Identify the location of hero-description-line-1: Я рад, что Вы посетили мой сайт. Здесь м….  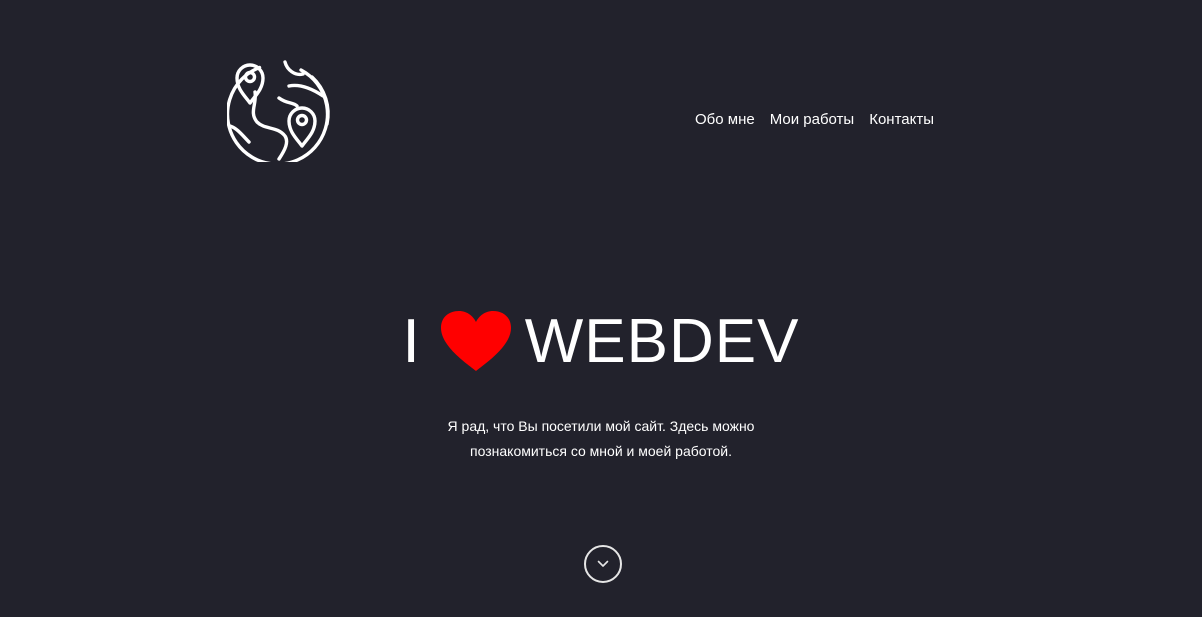
(601, 426).